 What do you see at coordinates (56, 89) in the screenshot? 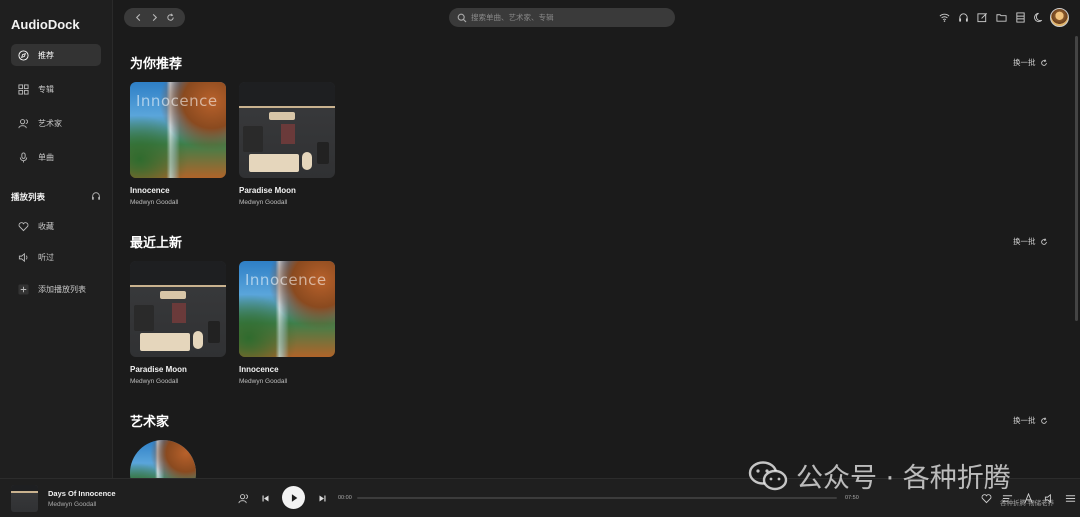
I see `sidebar-item-albums: 专辑` at bounding box center [56, 89].